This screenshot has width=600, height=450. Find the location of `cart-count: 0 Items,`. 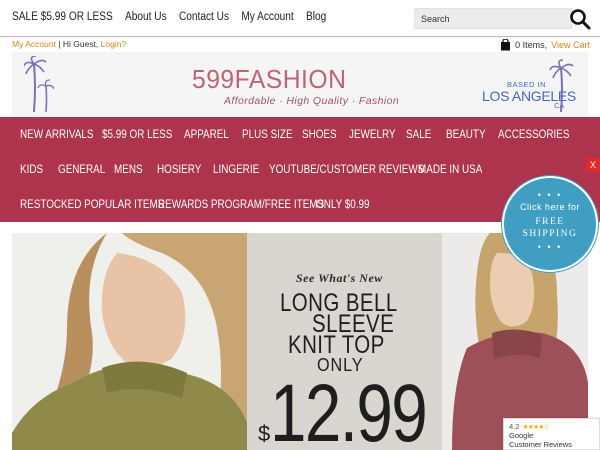

cart-count: 0 Items, is located at coordinates (531, 45).